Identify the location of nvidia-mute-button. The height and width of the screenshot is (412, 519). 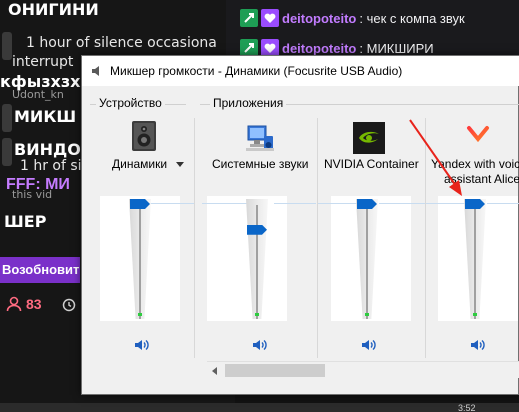
(369, 345).